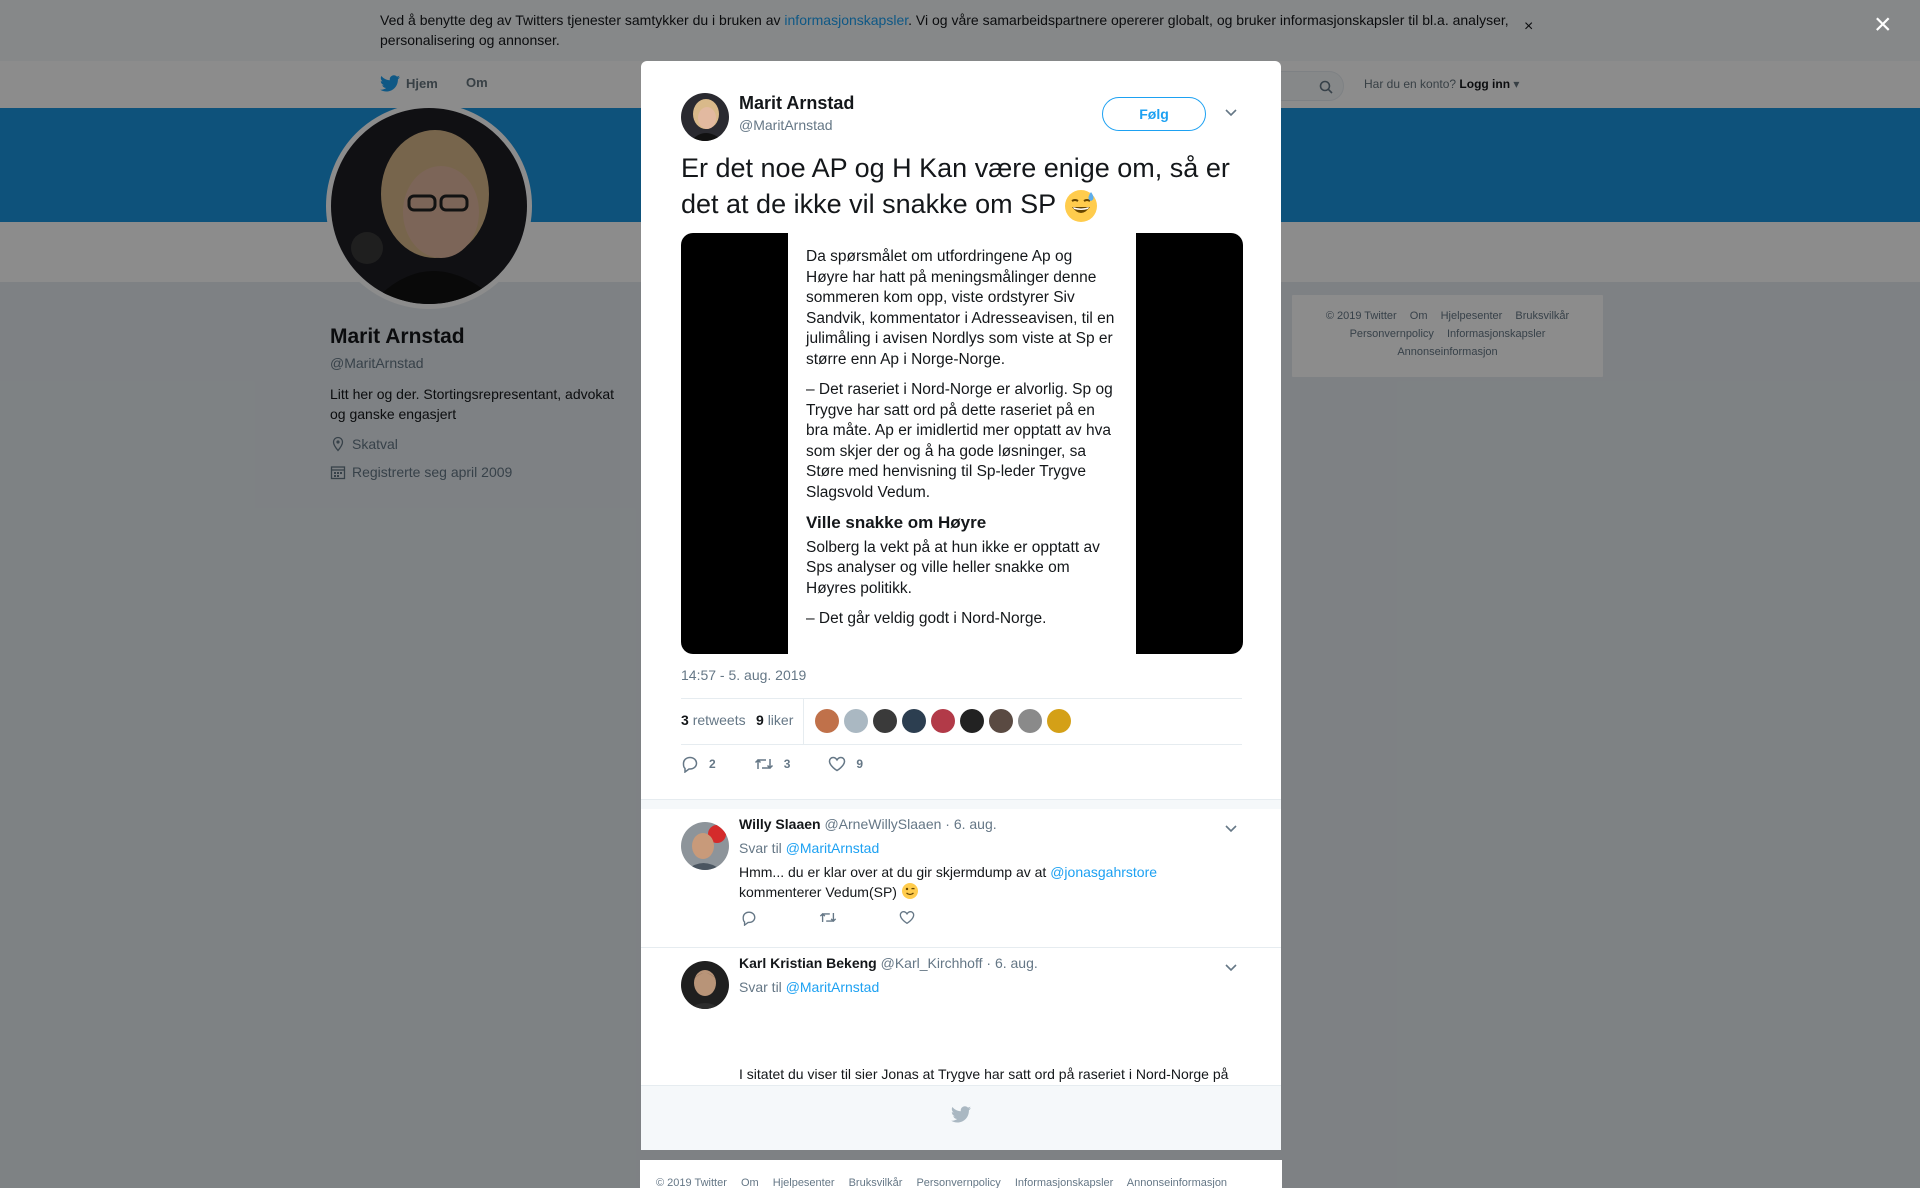 This screenshot has width=1920, height=1188. I want to click on like-count-label: liker, so click(780, 720).